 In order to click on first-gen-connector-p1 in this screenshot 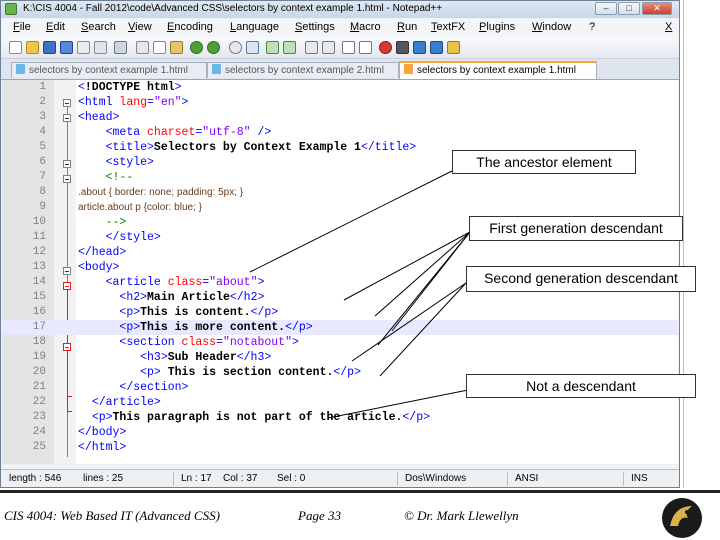, I will do `click(422, 274)`.